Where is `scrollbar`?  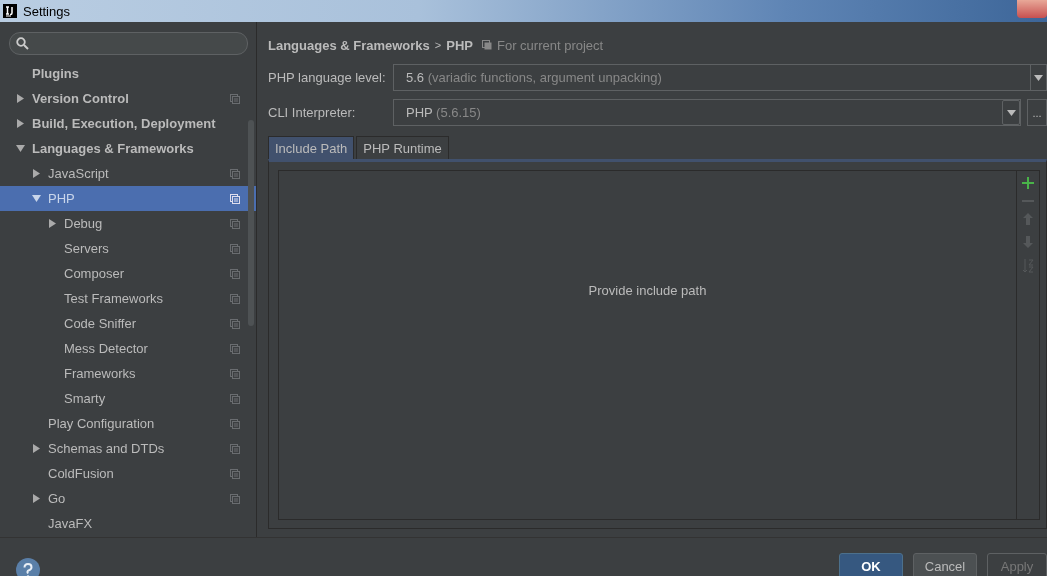 scrollbar is located at coordinates (251, 223).